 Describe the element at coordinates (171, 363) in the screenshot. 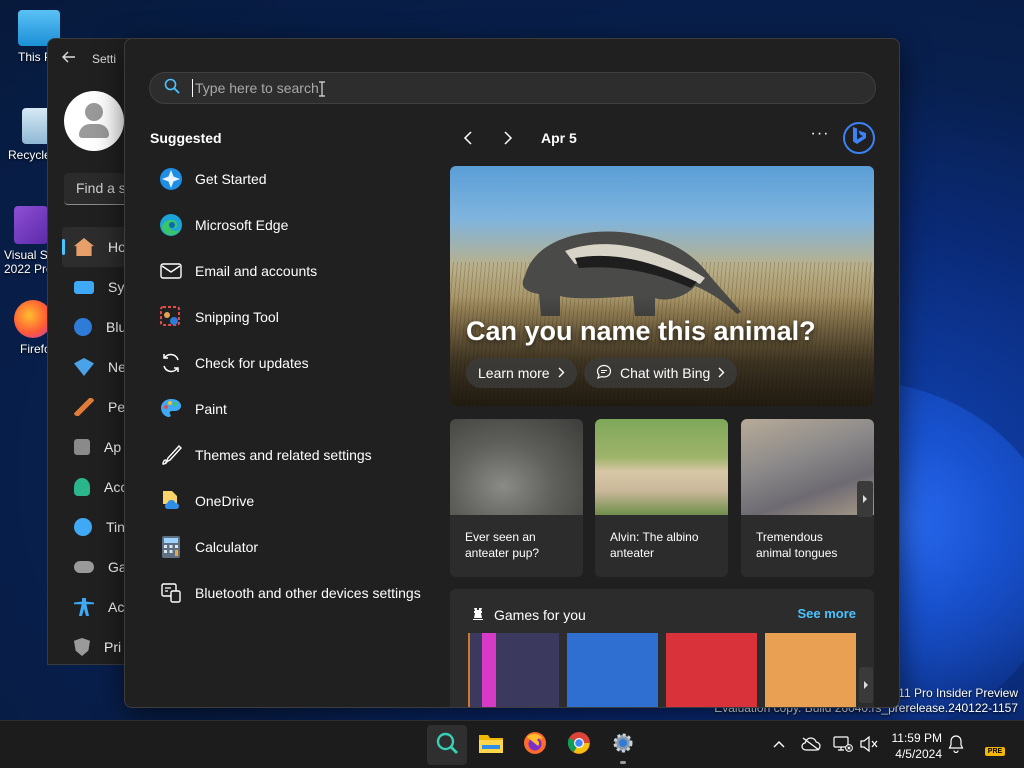

I see `refresh-icon` at that location.